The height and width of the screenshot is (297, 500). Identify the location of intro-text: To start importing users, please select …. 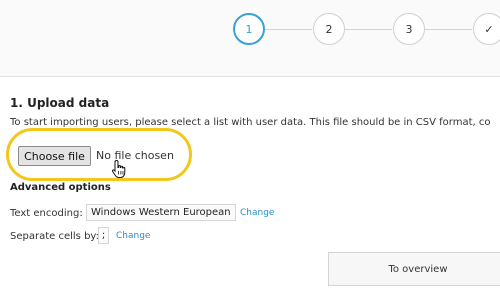
(250, 122).